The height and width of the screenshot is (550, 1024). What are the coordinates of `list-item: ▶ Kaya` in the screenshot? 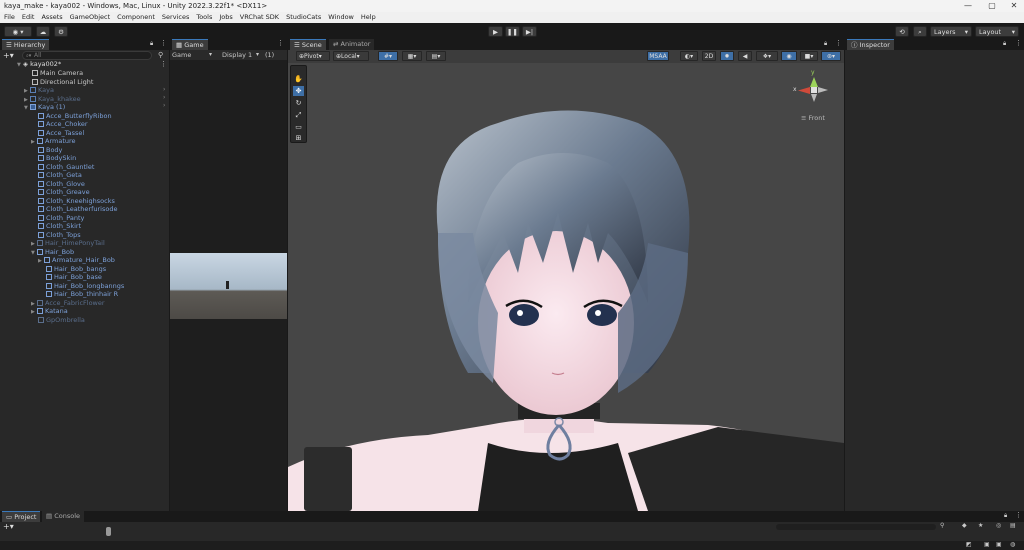 It's located at (39, 90).